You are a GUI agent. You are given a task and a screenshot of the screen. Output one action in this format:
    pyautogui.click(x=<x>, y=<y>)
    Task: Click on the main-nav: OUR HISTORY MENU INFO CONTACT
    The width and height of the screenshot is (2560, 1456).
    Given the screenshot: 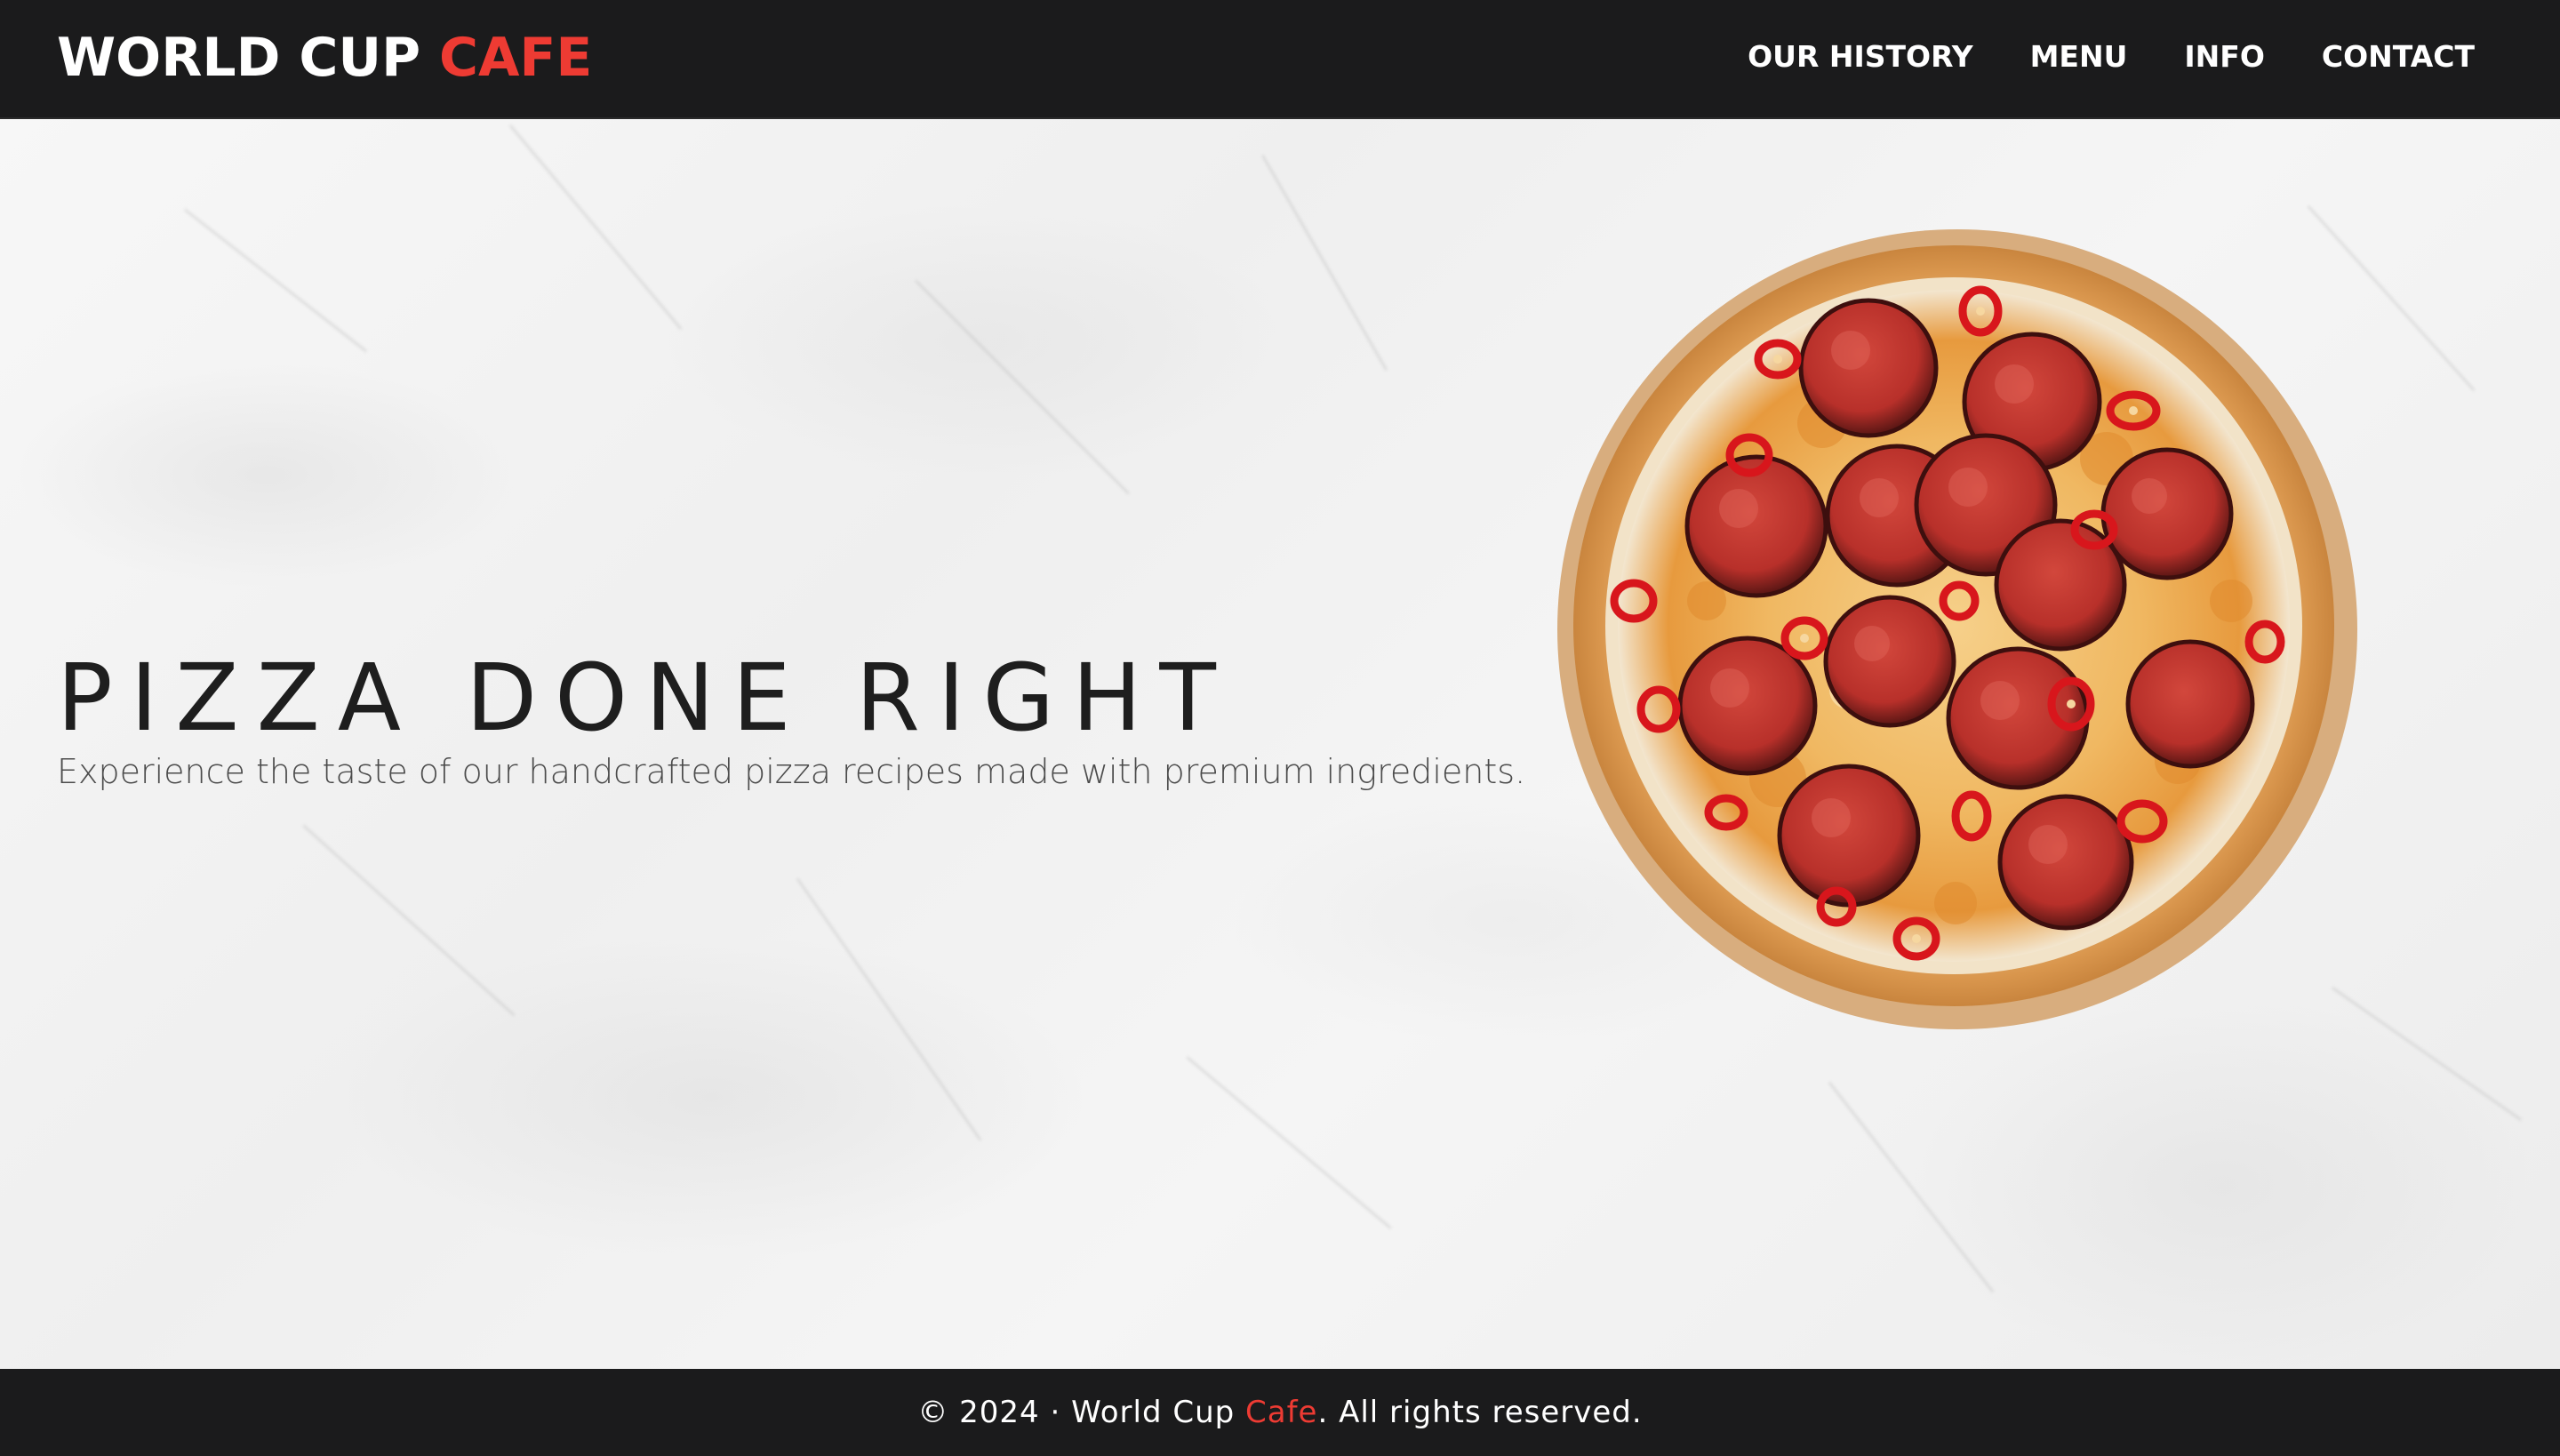 What is the action you would take?
    pyautogui.click(x=2111, y=56)
    